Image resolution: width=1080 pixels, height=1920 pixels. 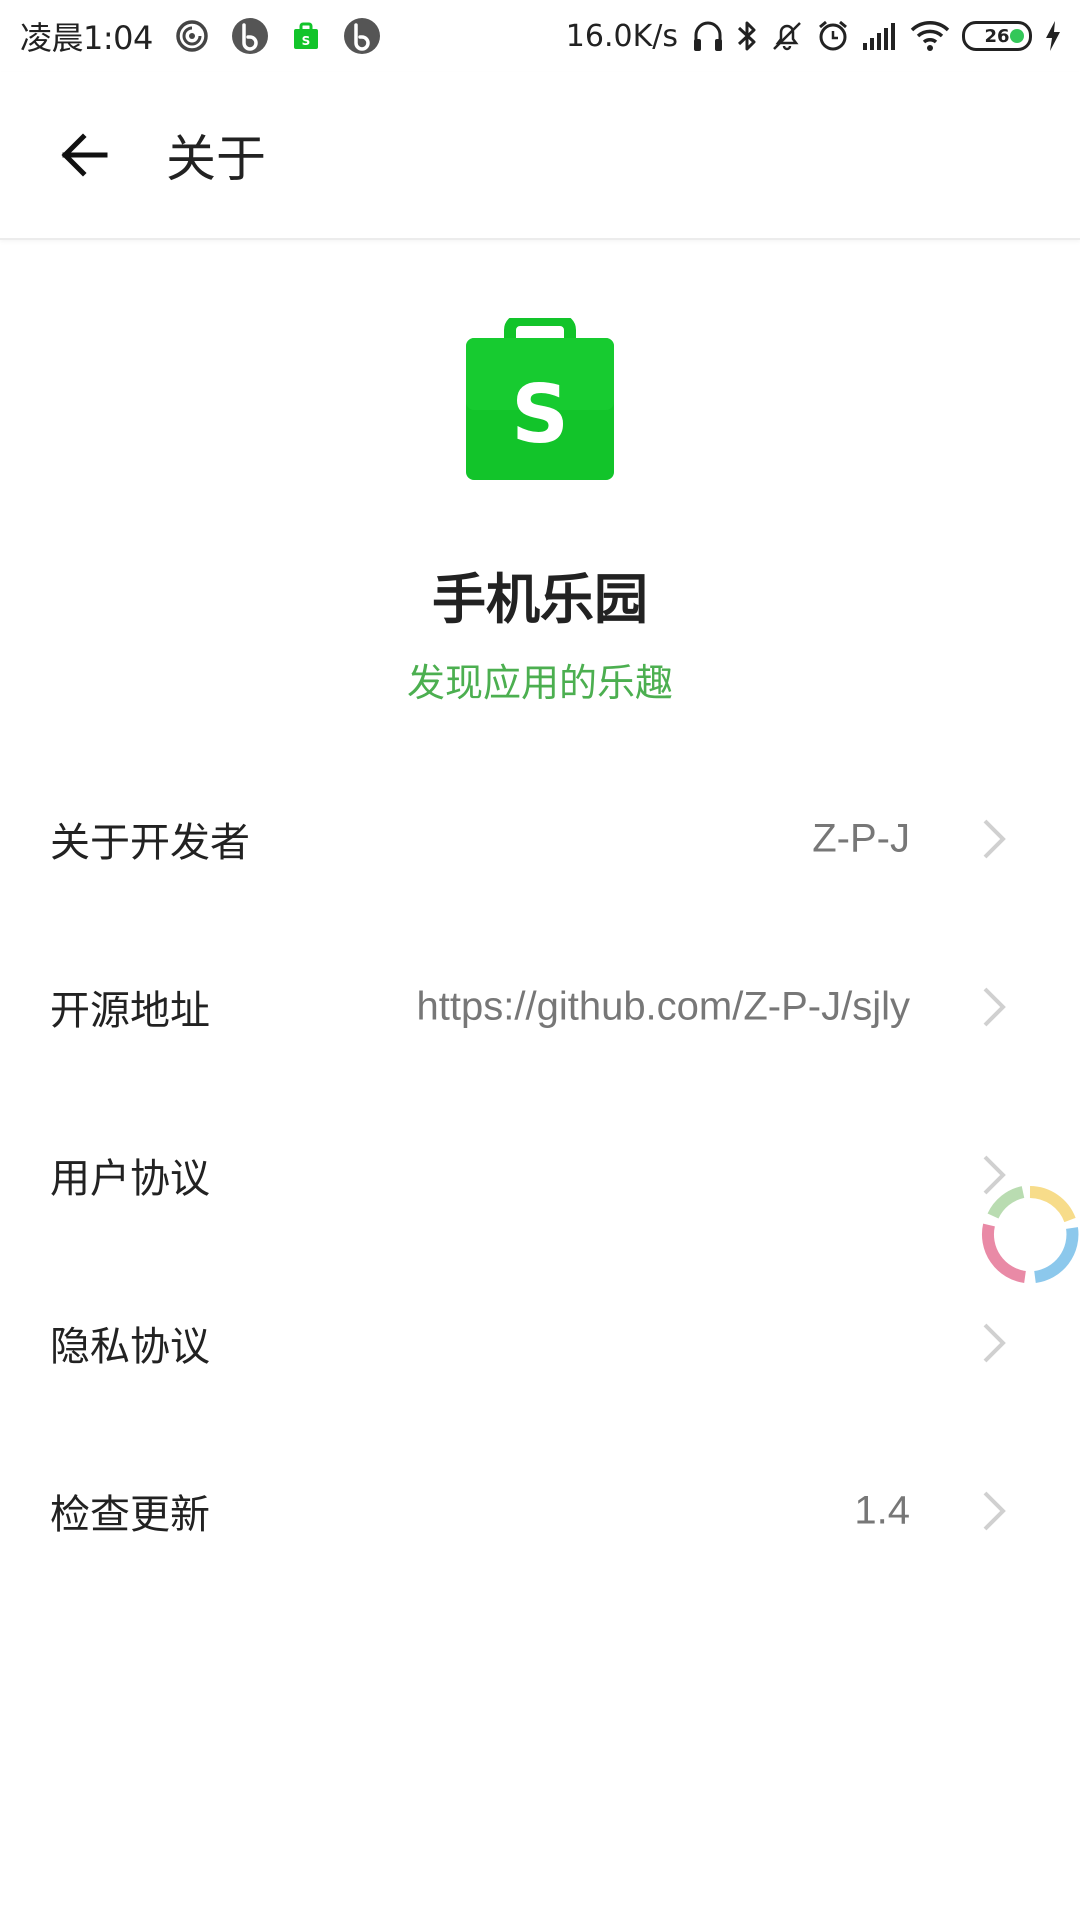 I want to click on row-label: 用户协议, so click(x=130, y=1179).